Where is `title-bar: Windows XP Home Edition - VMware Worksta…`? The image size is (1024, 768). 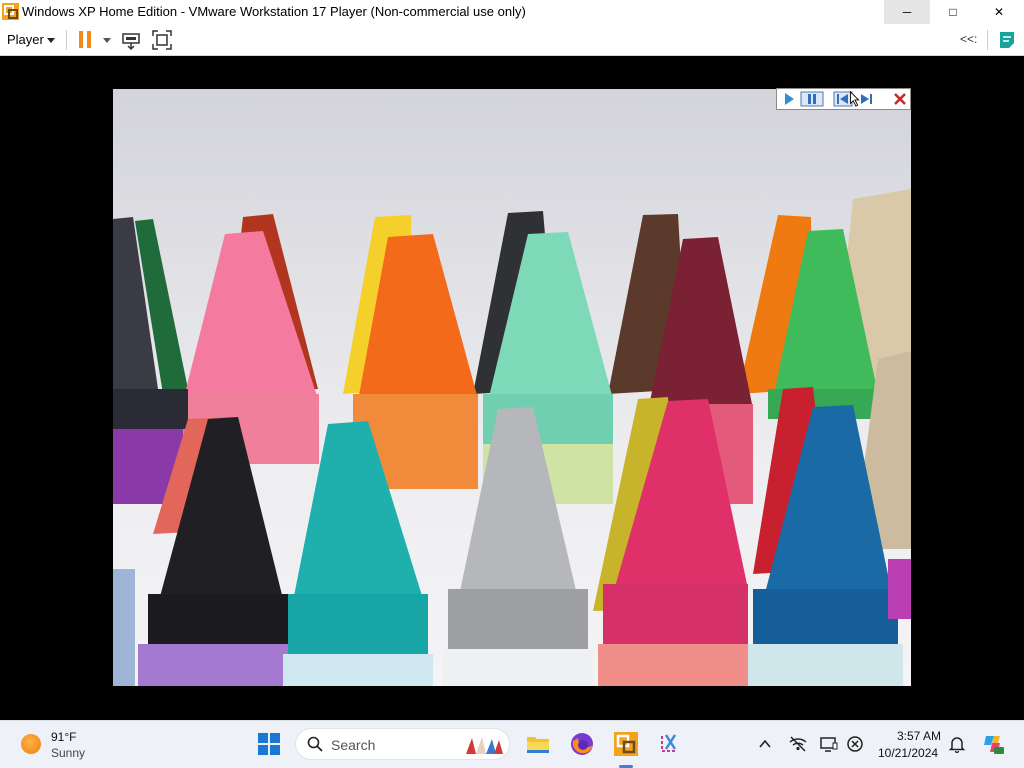
title-bar: Windows XP Home Edition - VMware Worksta… is located at coordinates (512, 12).